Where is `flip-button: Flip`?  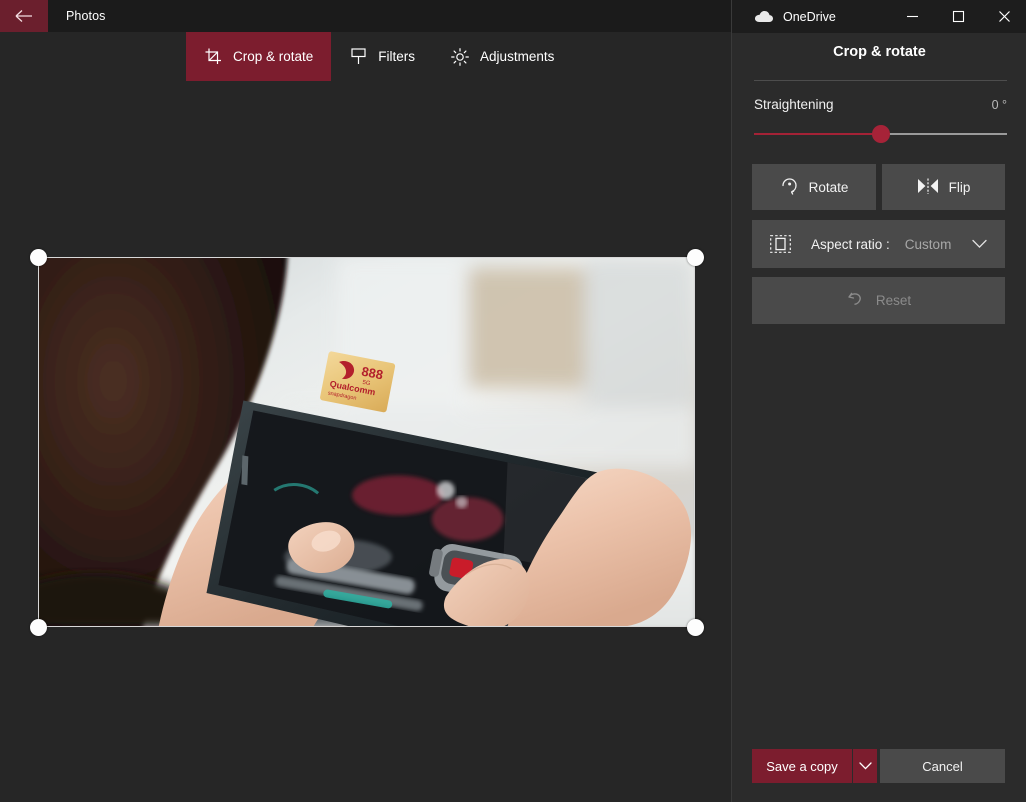
flip-button: Flip is located at coordinates (943, 187).